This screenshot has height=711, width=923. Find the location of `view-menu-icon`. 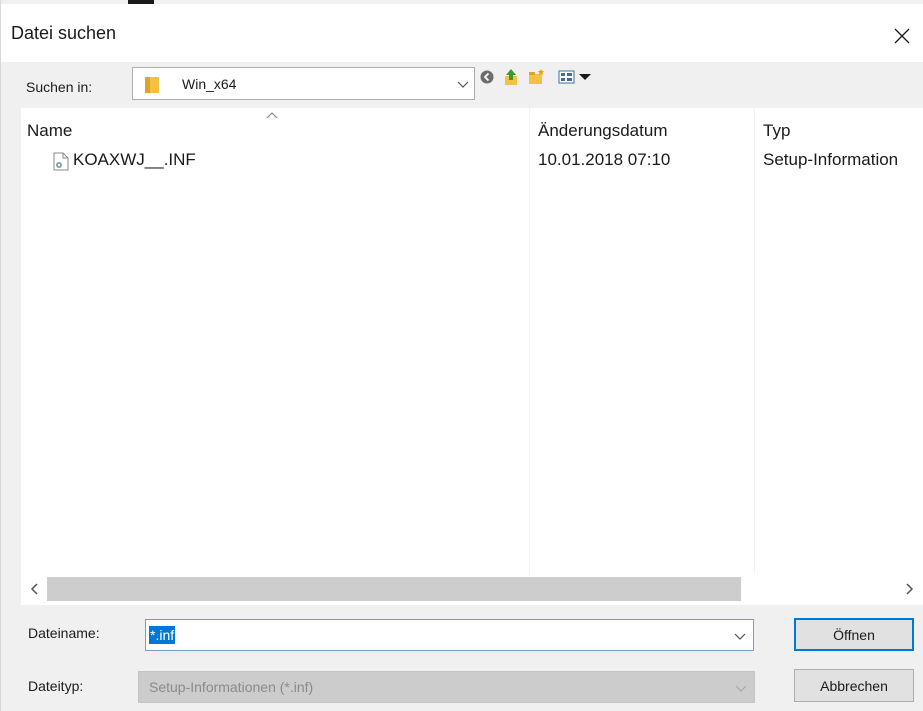

view-menu-icon is located at coordinates (576, 77).